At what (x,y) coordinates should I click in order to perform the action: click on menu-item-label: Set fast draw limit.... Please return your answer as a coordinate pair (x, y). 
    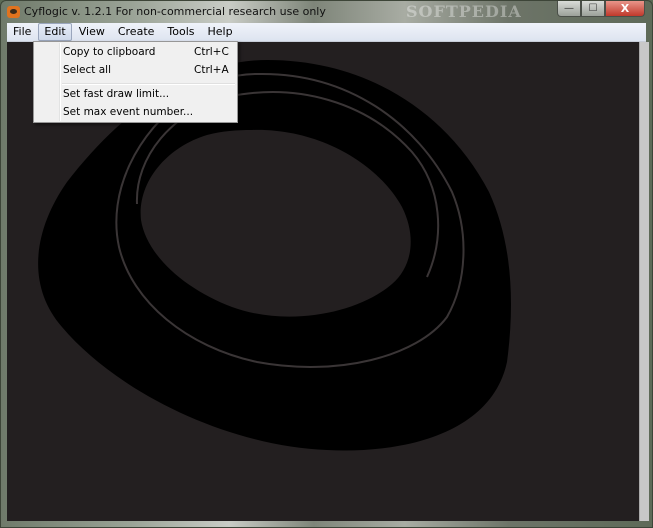
    Looking at the image, I should click on (116, 94).